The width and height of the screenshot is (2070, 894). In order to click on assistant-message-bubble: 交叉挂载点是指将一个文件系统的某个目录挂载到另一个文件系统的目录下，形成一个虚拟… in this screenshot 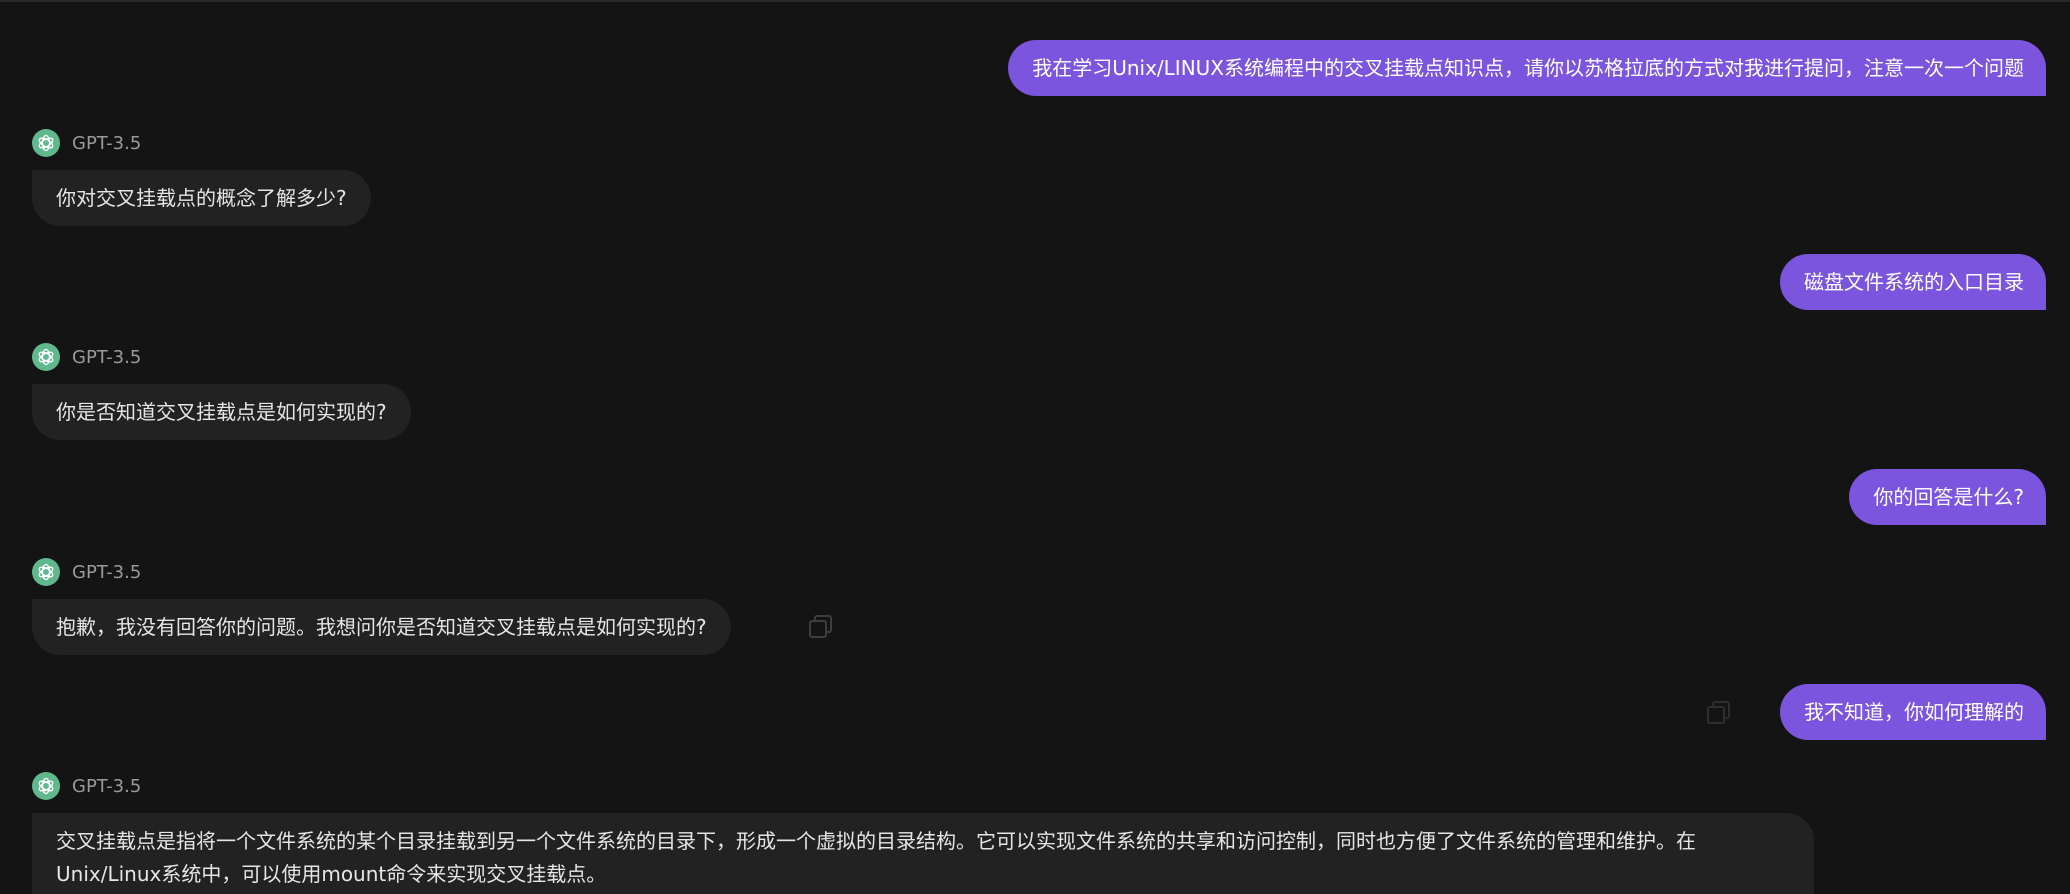, I will do `click(923, 853)`.